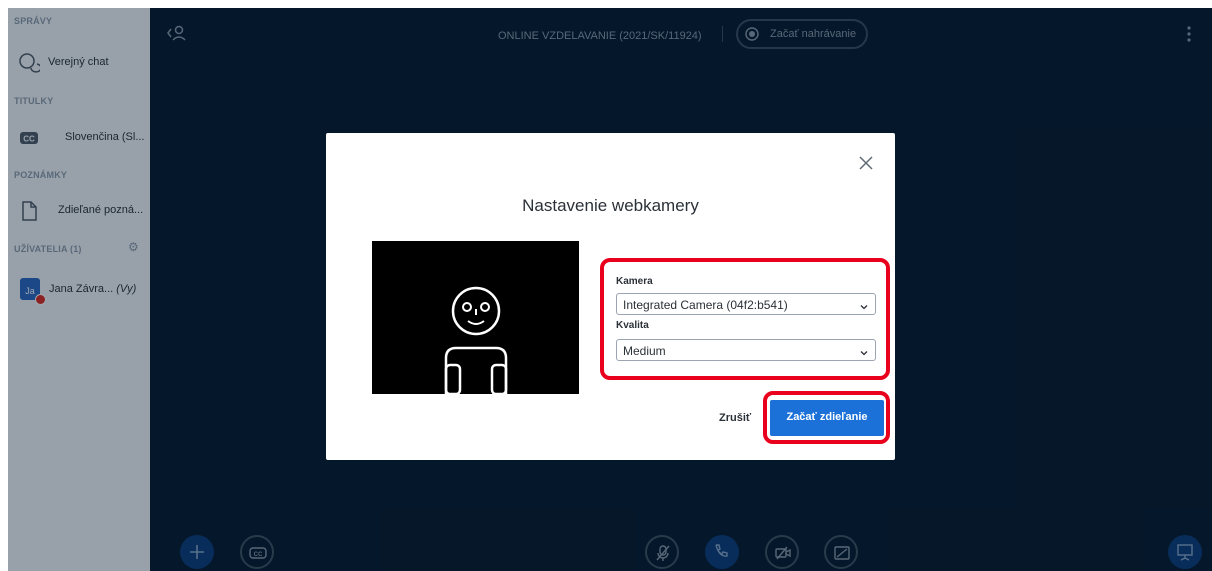 The image size is (1212, 571). What do you see at coordinates (644, 351) in the screenshot?
I see `quality-select-value: Medium` at bounding box center [644, 351].